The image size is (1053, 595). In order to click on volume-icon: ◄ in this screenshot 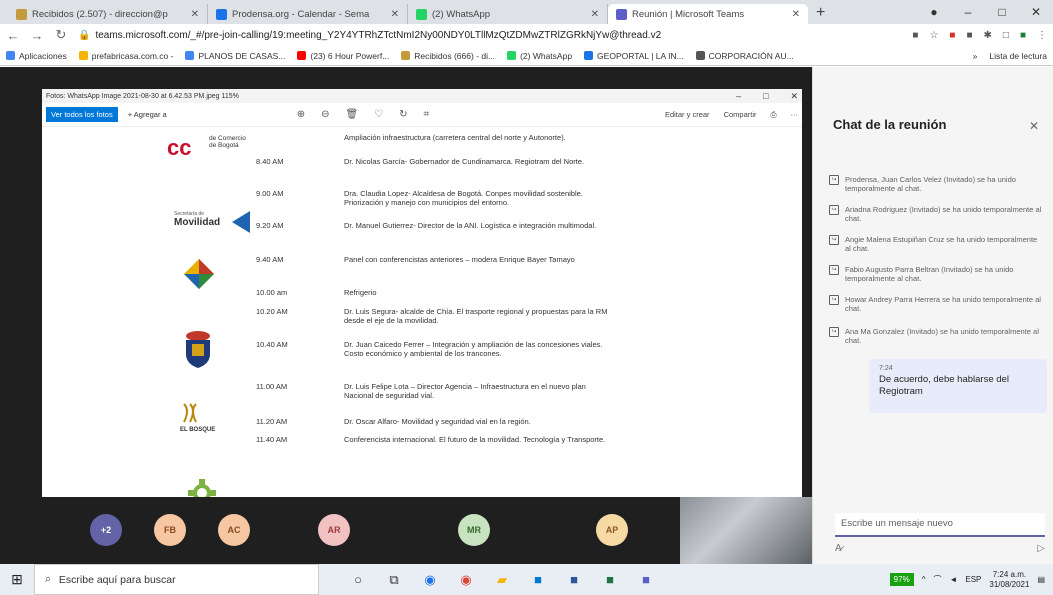, I will do `click(953, 579)`.